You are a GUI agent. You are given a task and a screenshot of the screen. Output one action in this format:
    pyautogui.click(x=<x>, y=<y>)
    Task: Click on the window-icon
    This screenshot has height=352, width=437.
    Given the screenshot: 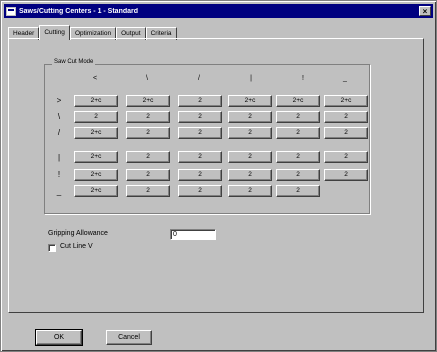 What is the action you would take?
    pyautogui.click(x=11, y=11)
    